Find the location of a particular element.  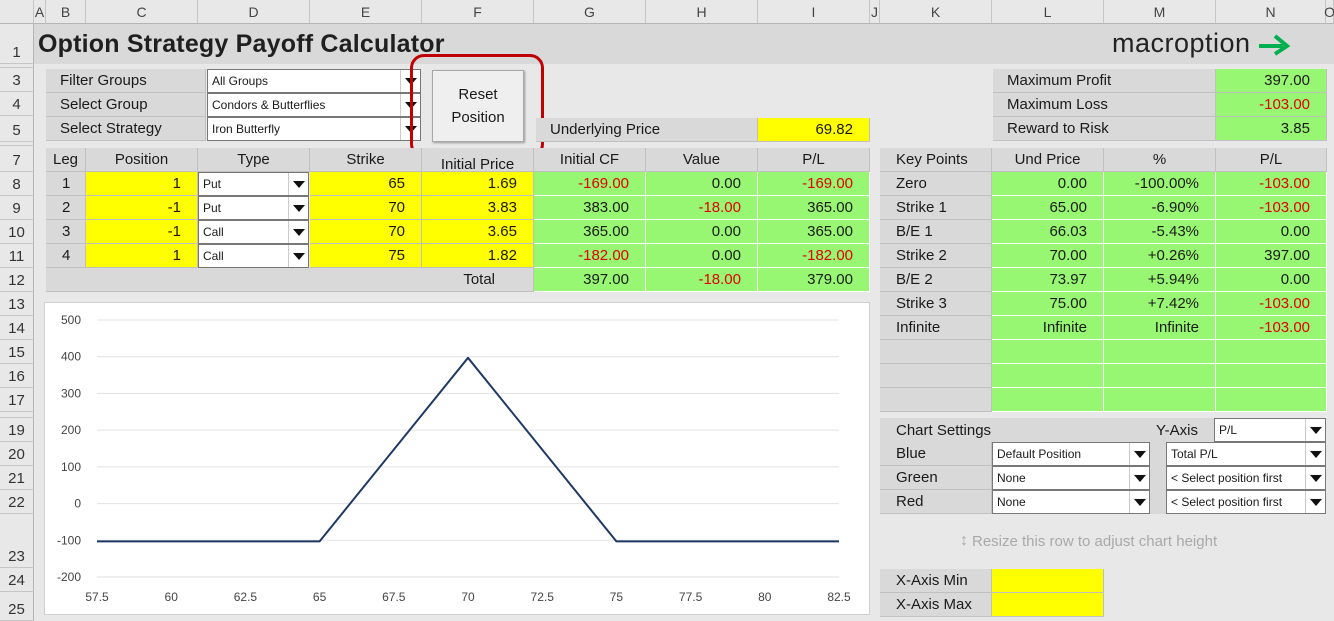

chart-series-position-value: None is located at coordinates (1011, 478).